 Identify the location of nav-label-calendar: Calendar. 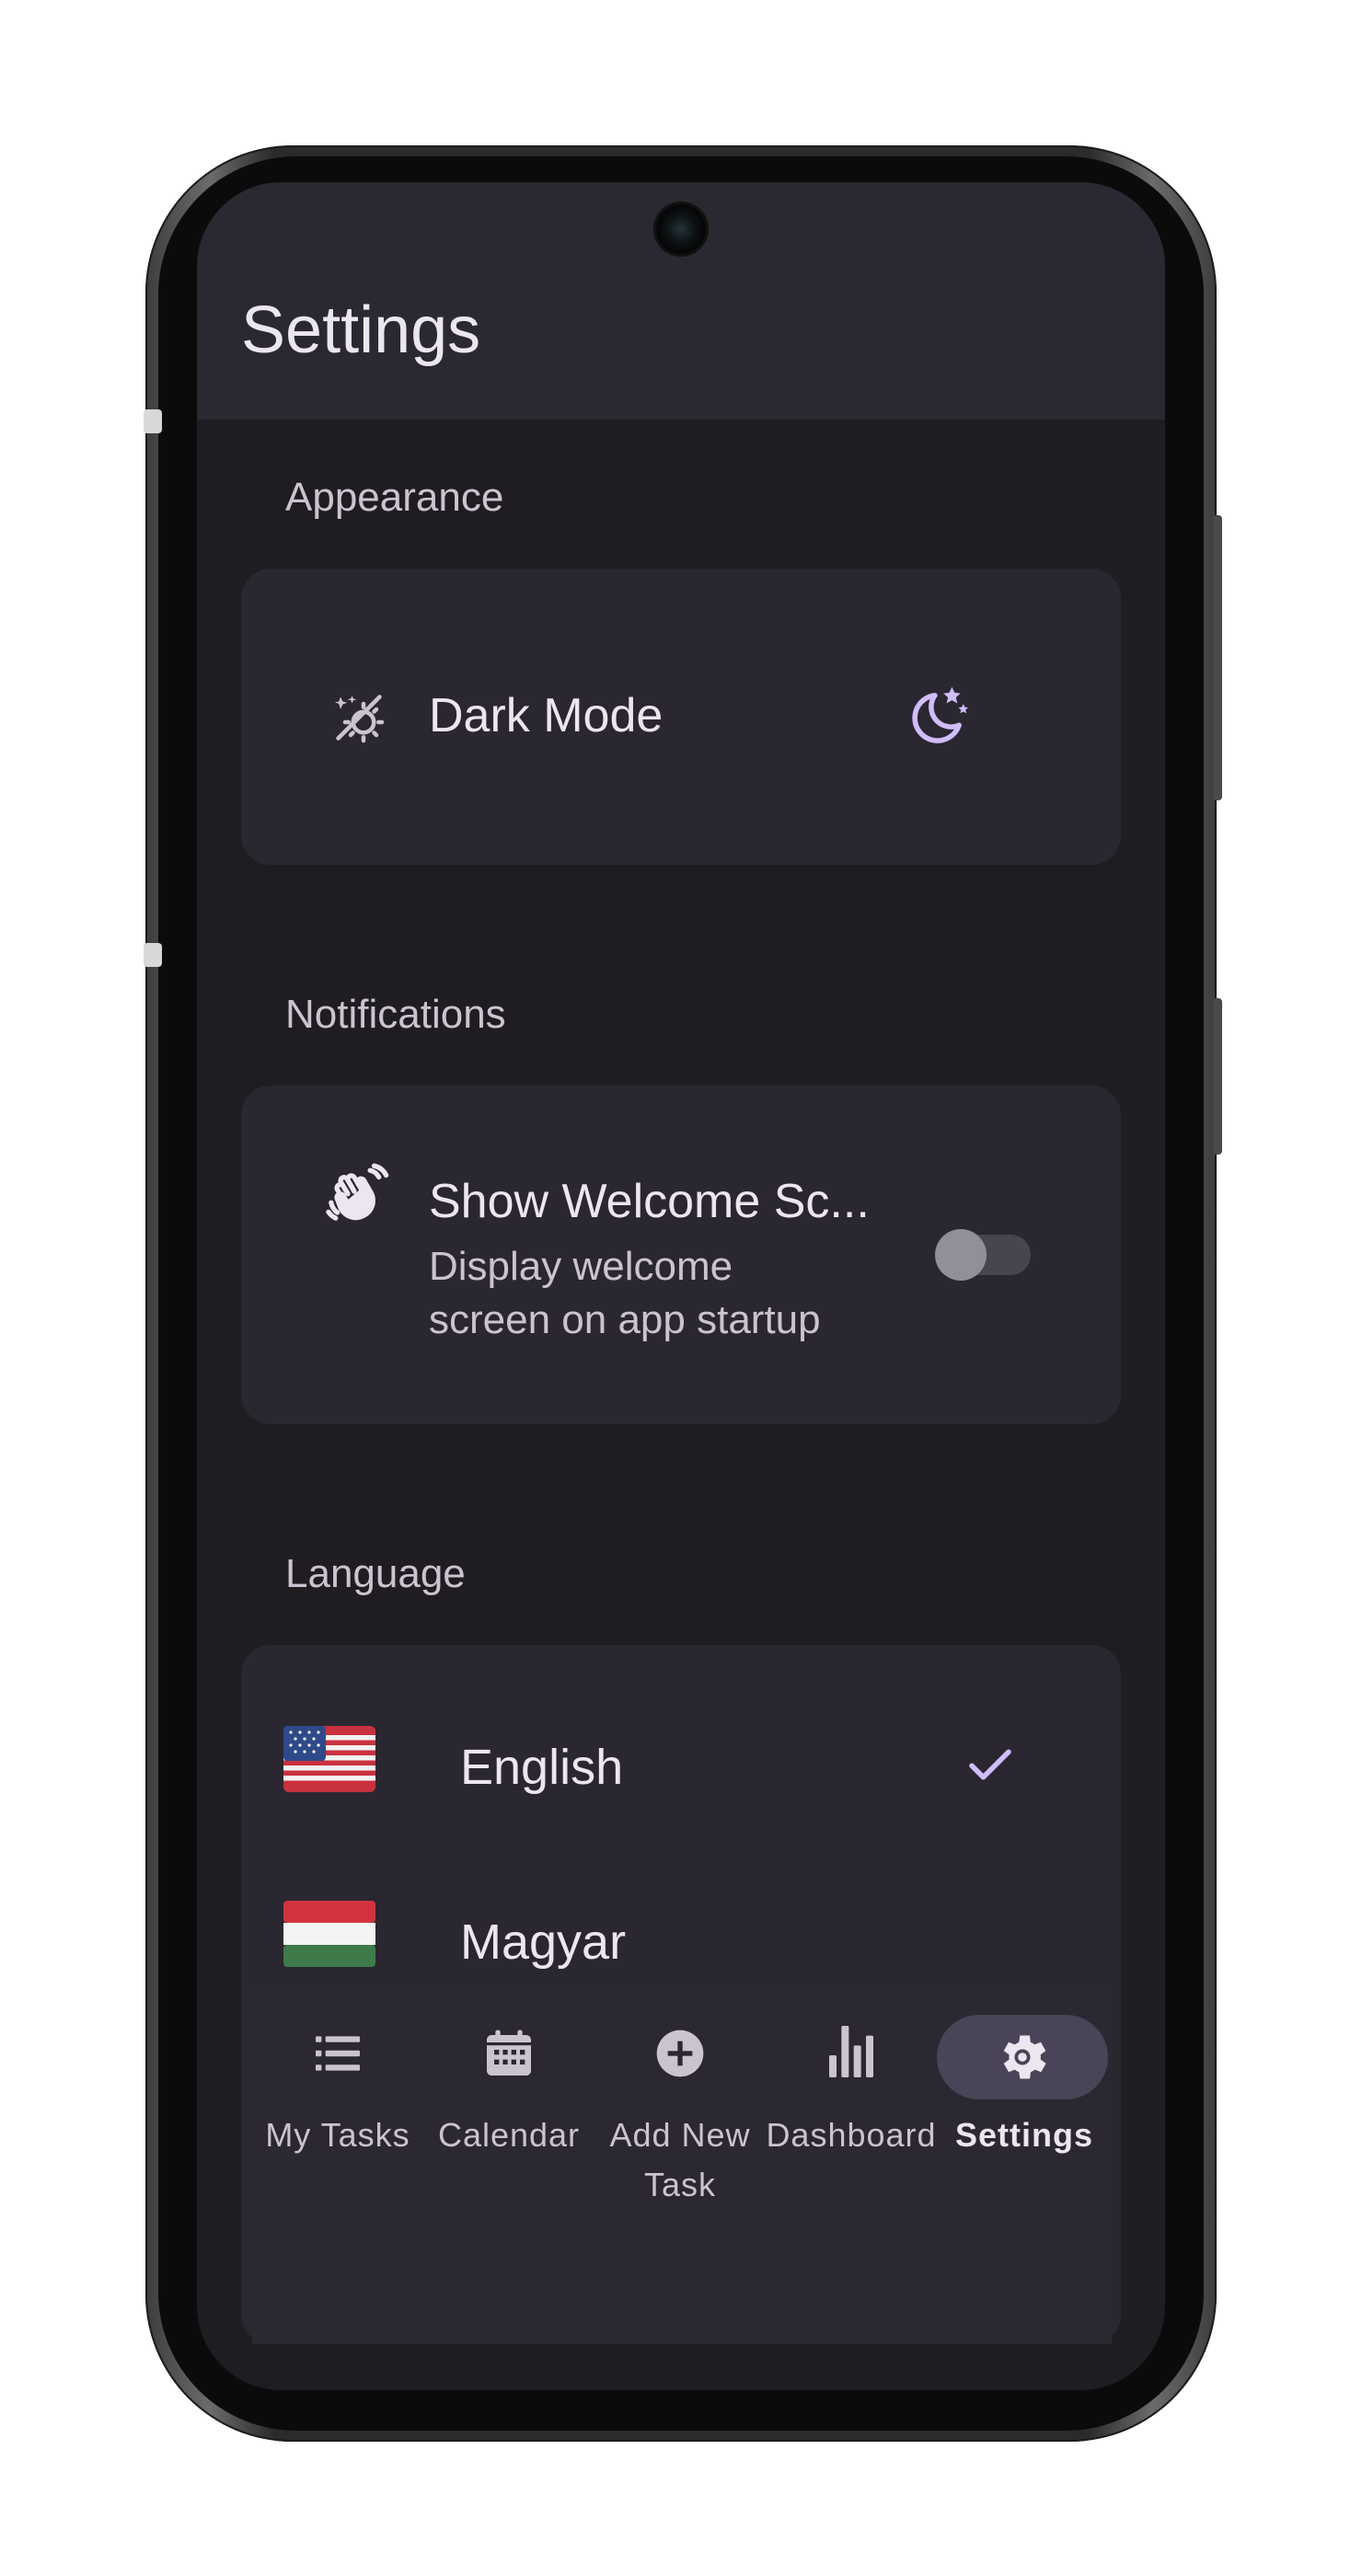
(509, 2135).